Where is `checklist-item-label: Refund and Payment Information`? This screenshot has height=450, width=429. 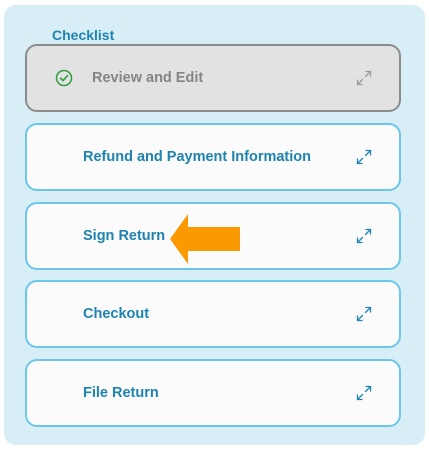 checklist-item-label: Refund and Payment Information is located at coordinates (197, 157).